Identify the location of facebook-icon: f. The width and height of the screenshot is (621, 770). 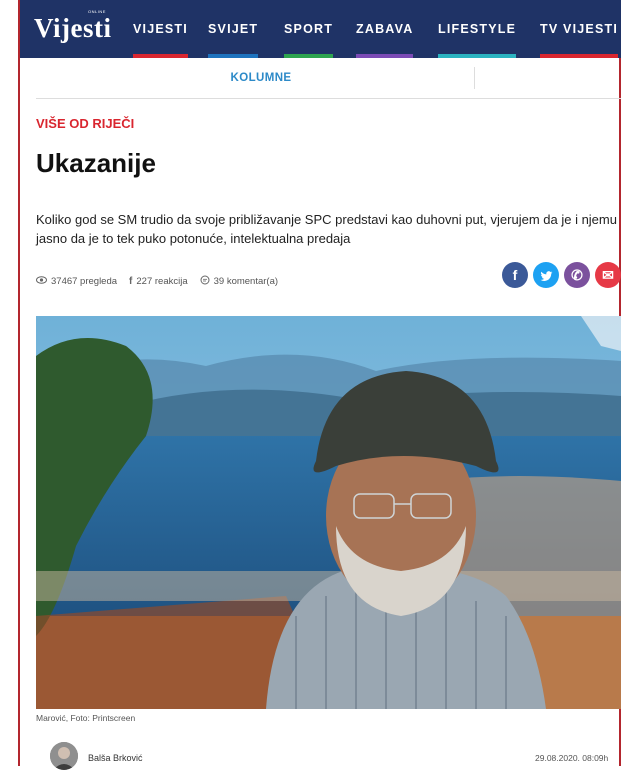
(515, 275).